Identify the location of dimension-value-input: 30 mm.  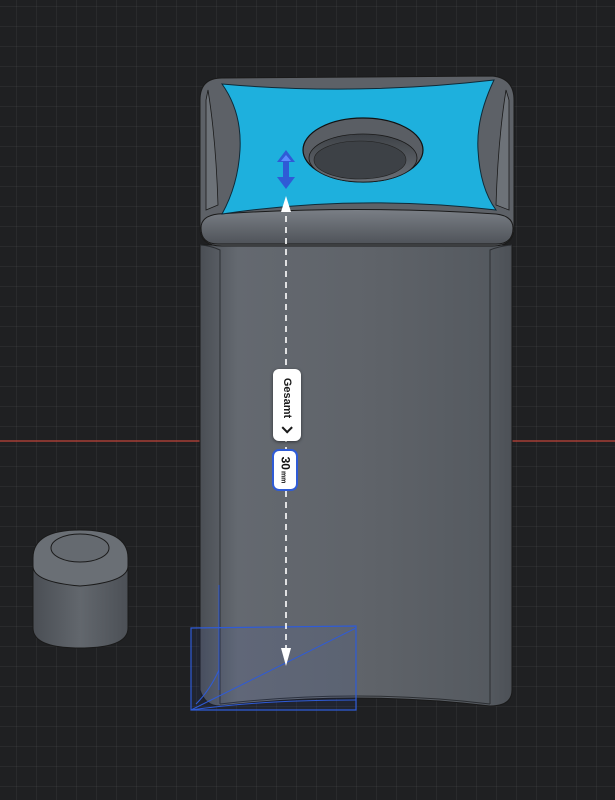
(285, 470).